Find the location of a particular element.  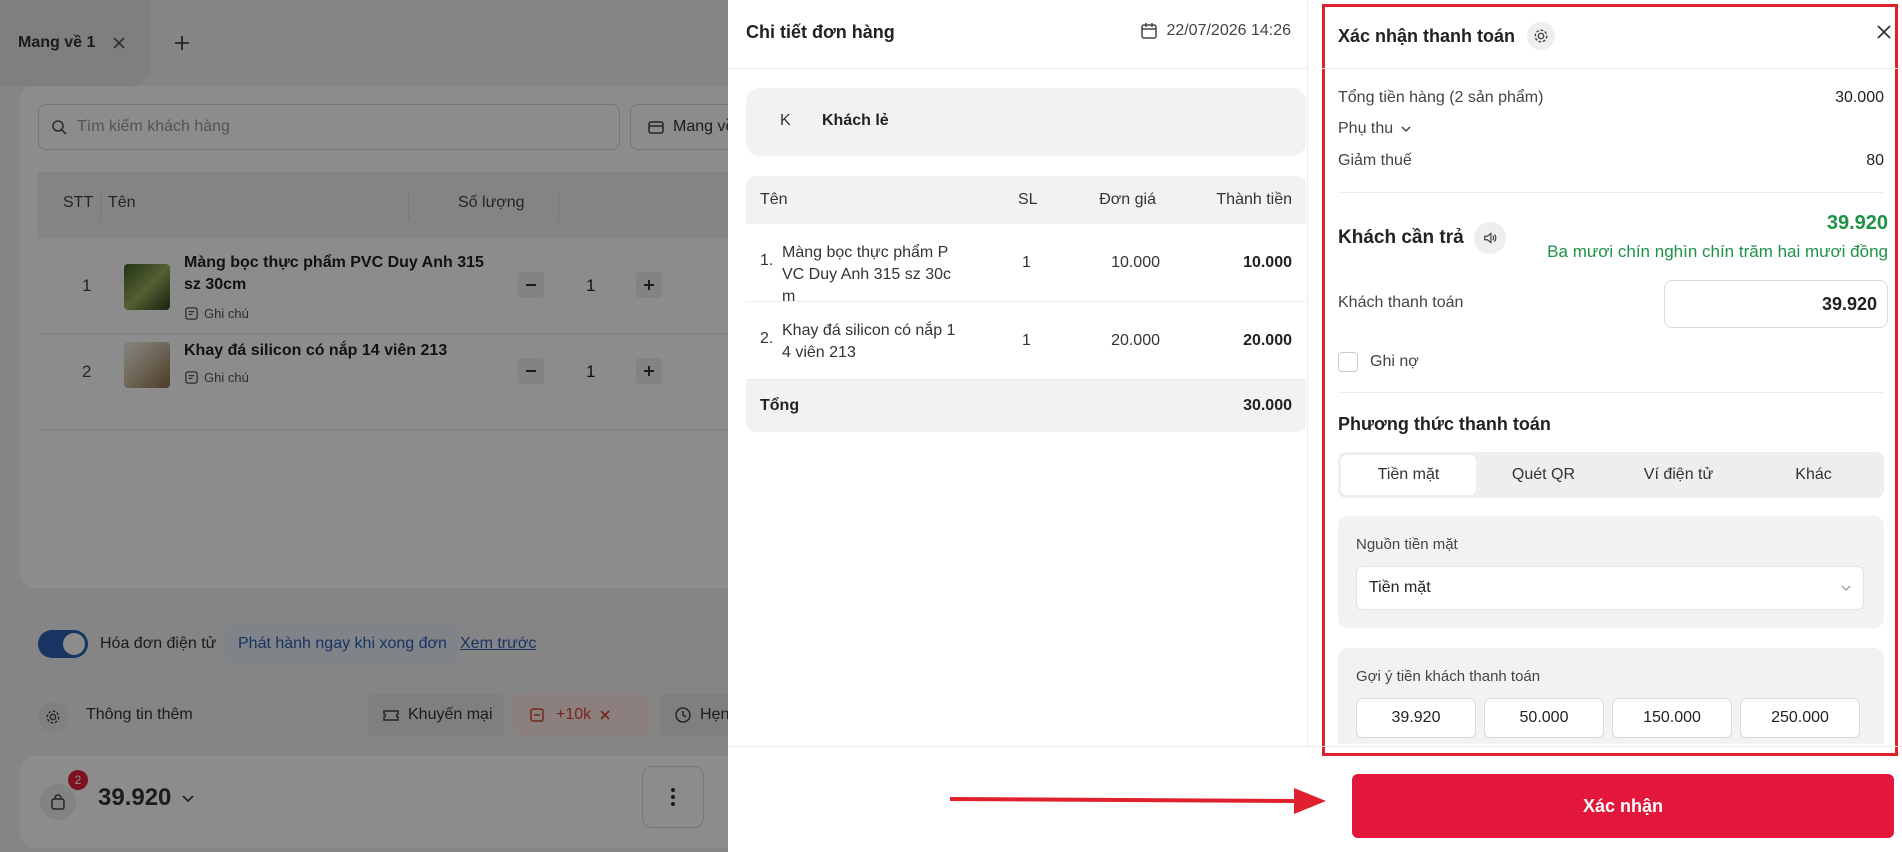

amount-due-text: Khách cần trả is located at coordinates (1401, 237).